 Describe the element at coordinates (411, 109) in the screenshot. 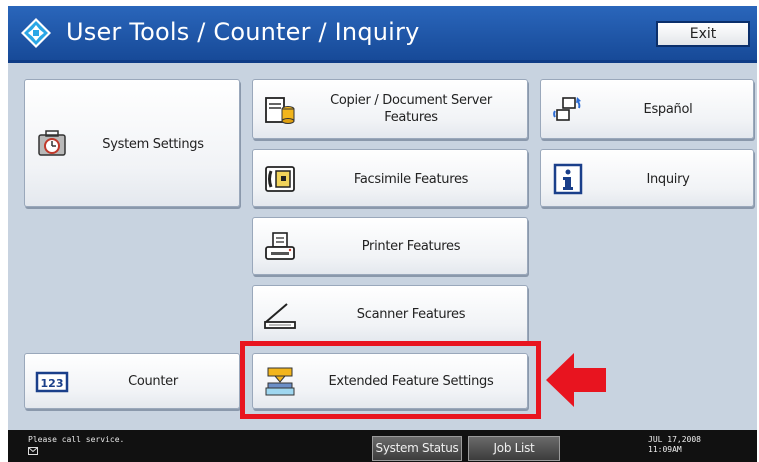

I see `copier-label: Copier / Document Server Features` at that location.